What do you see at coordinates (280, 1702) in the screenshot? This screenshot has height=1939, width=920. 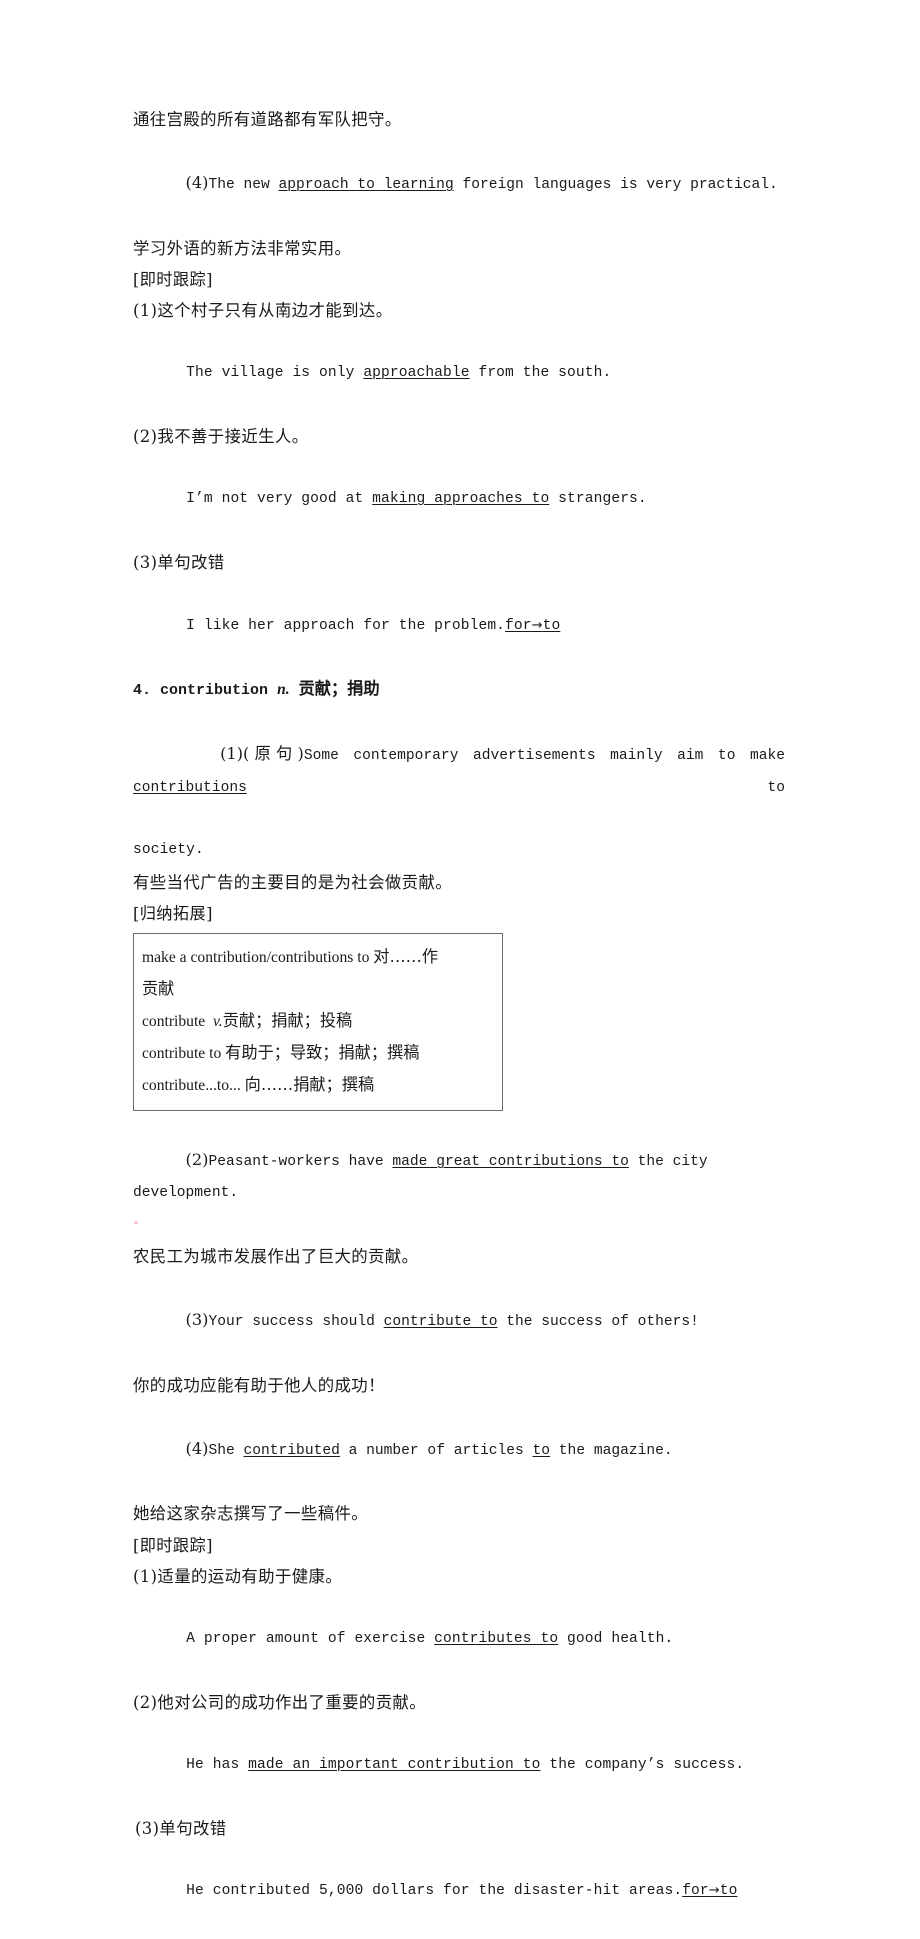 I see `text-line-cn: (2)他对公司的成功作出了重要的贡献。` at bounding box center [280, 1702].